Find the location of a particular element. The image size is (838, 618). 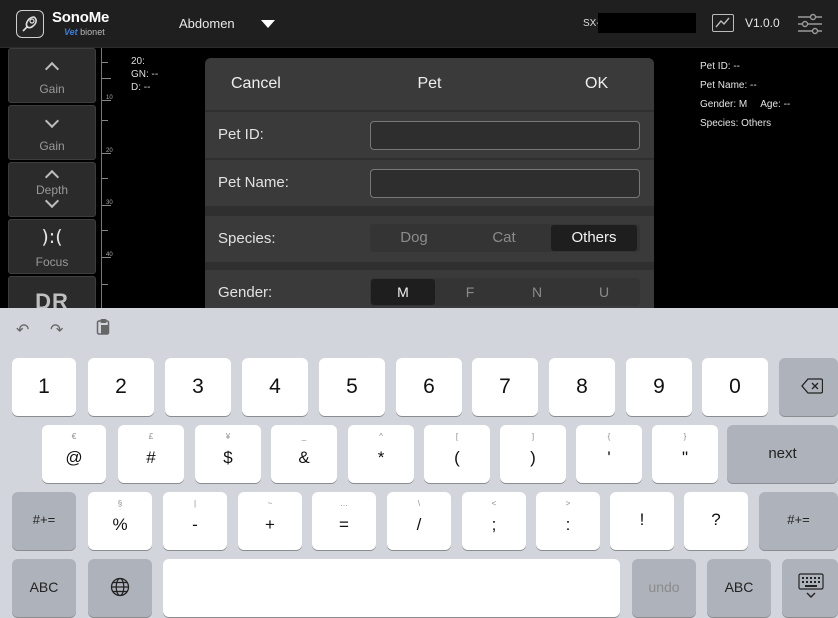

next-key-label: next is located at coordinates (782, 453).